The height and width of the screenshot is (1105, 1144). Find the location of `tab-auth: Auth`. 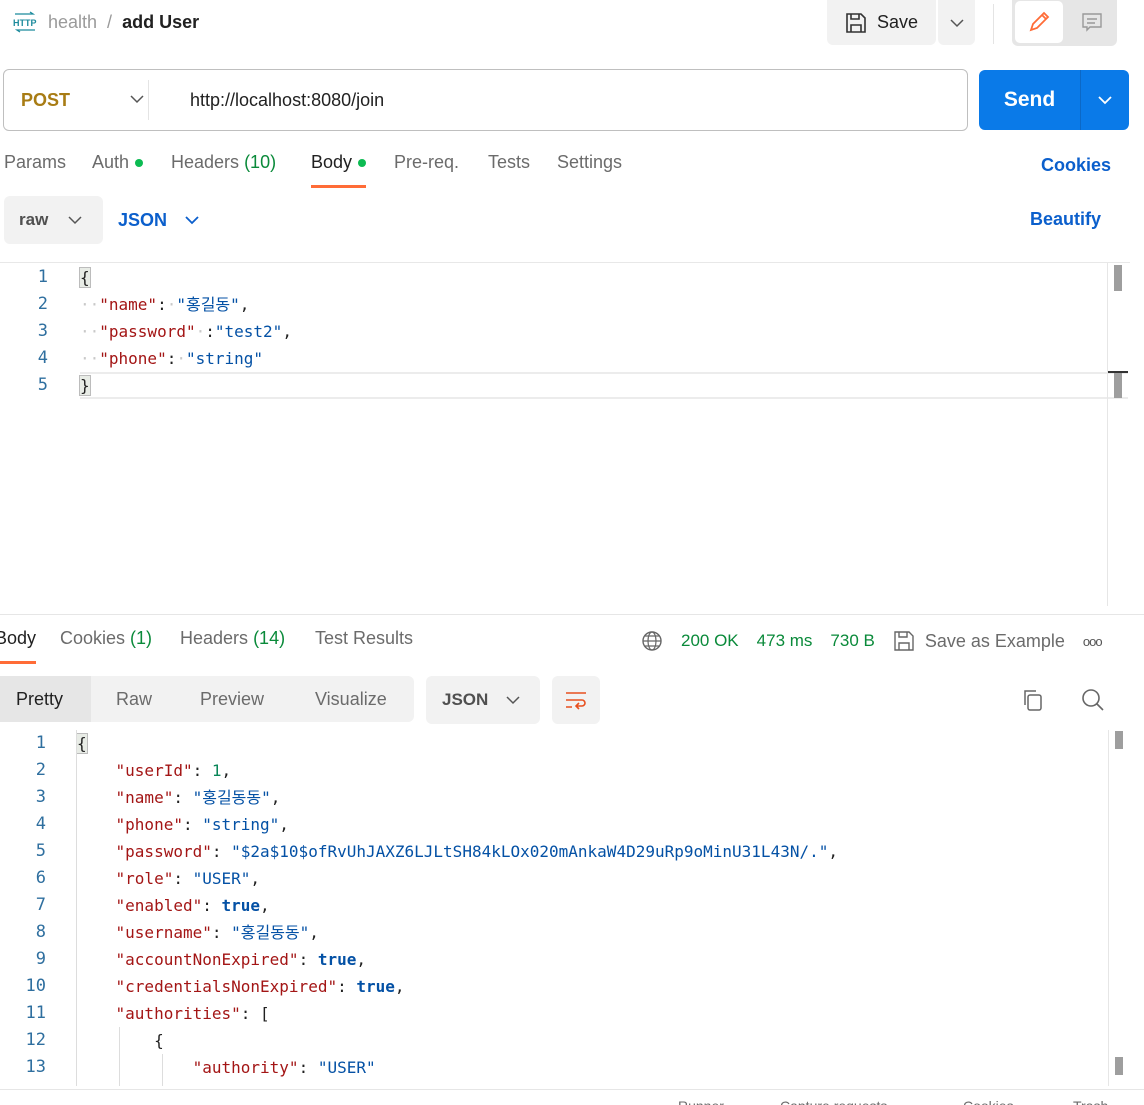

tab-auth: Auth is located at coordinates (118, 162).